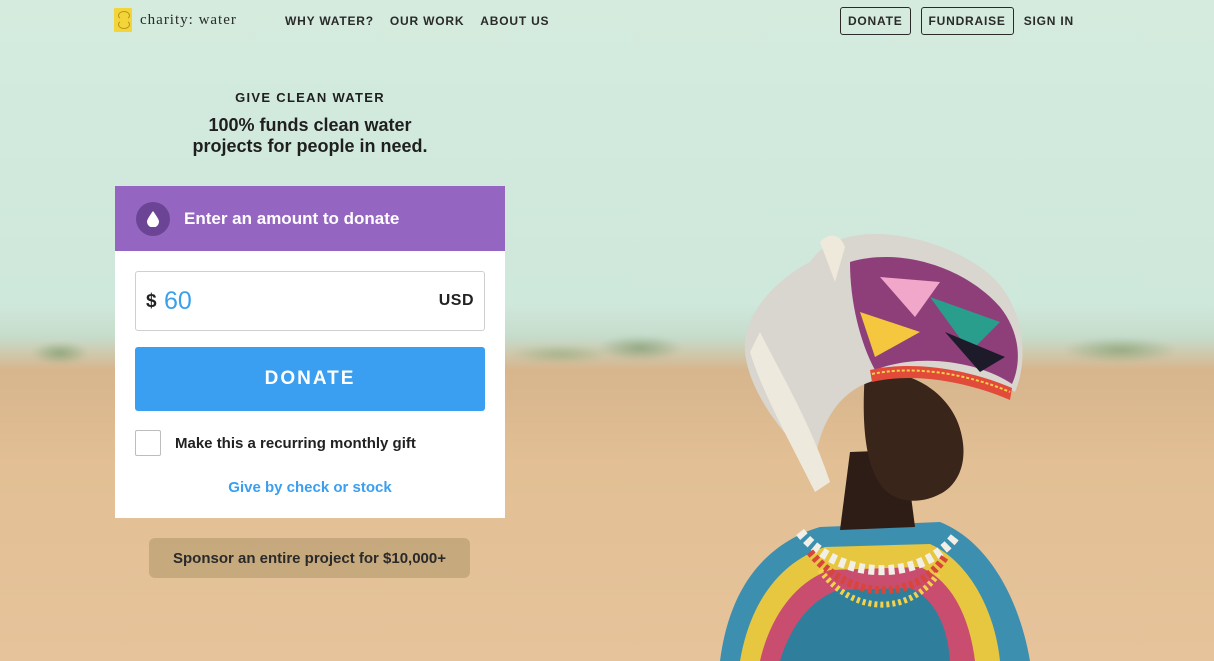 This screenshot has height=661, width=1214. Describe the element at coordinates (329, 21) in the screenshot. I see `nav-link-why-water: WHY WATER?` at that location.